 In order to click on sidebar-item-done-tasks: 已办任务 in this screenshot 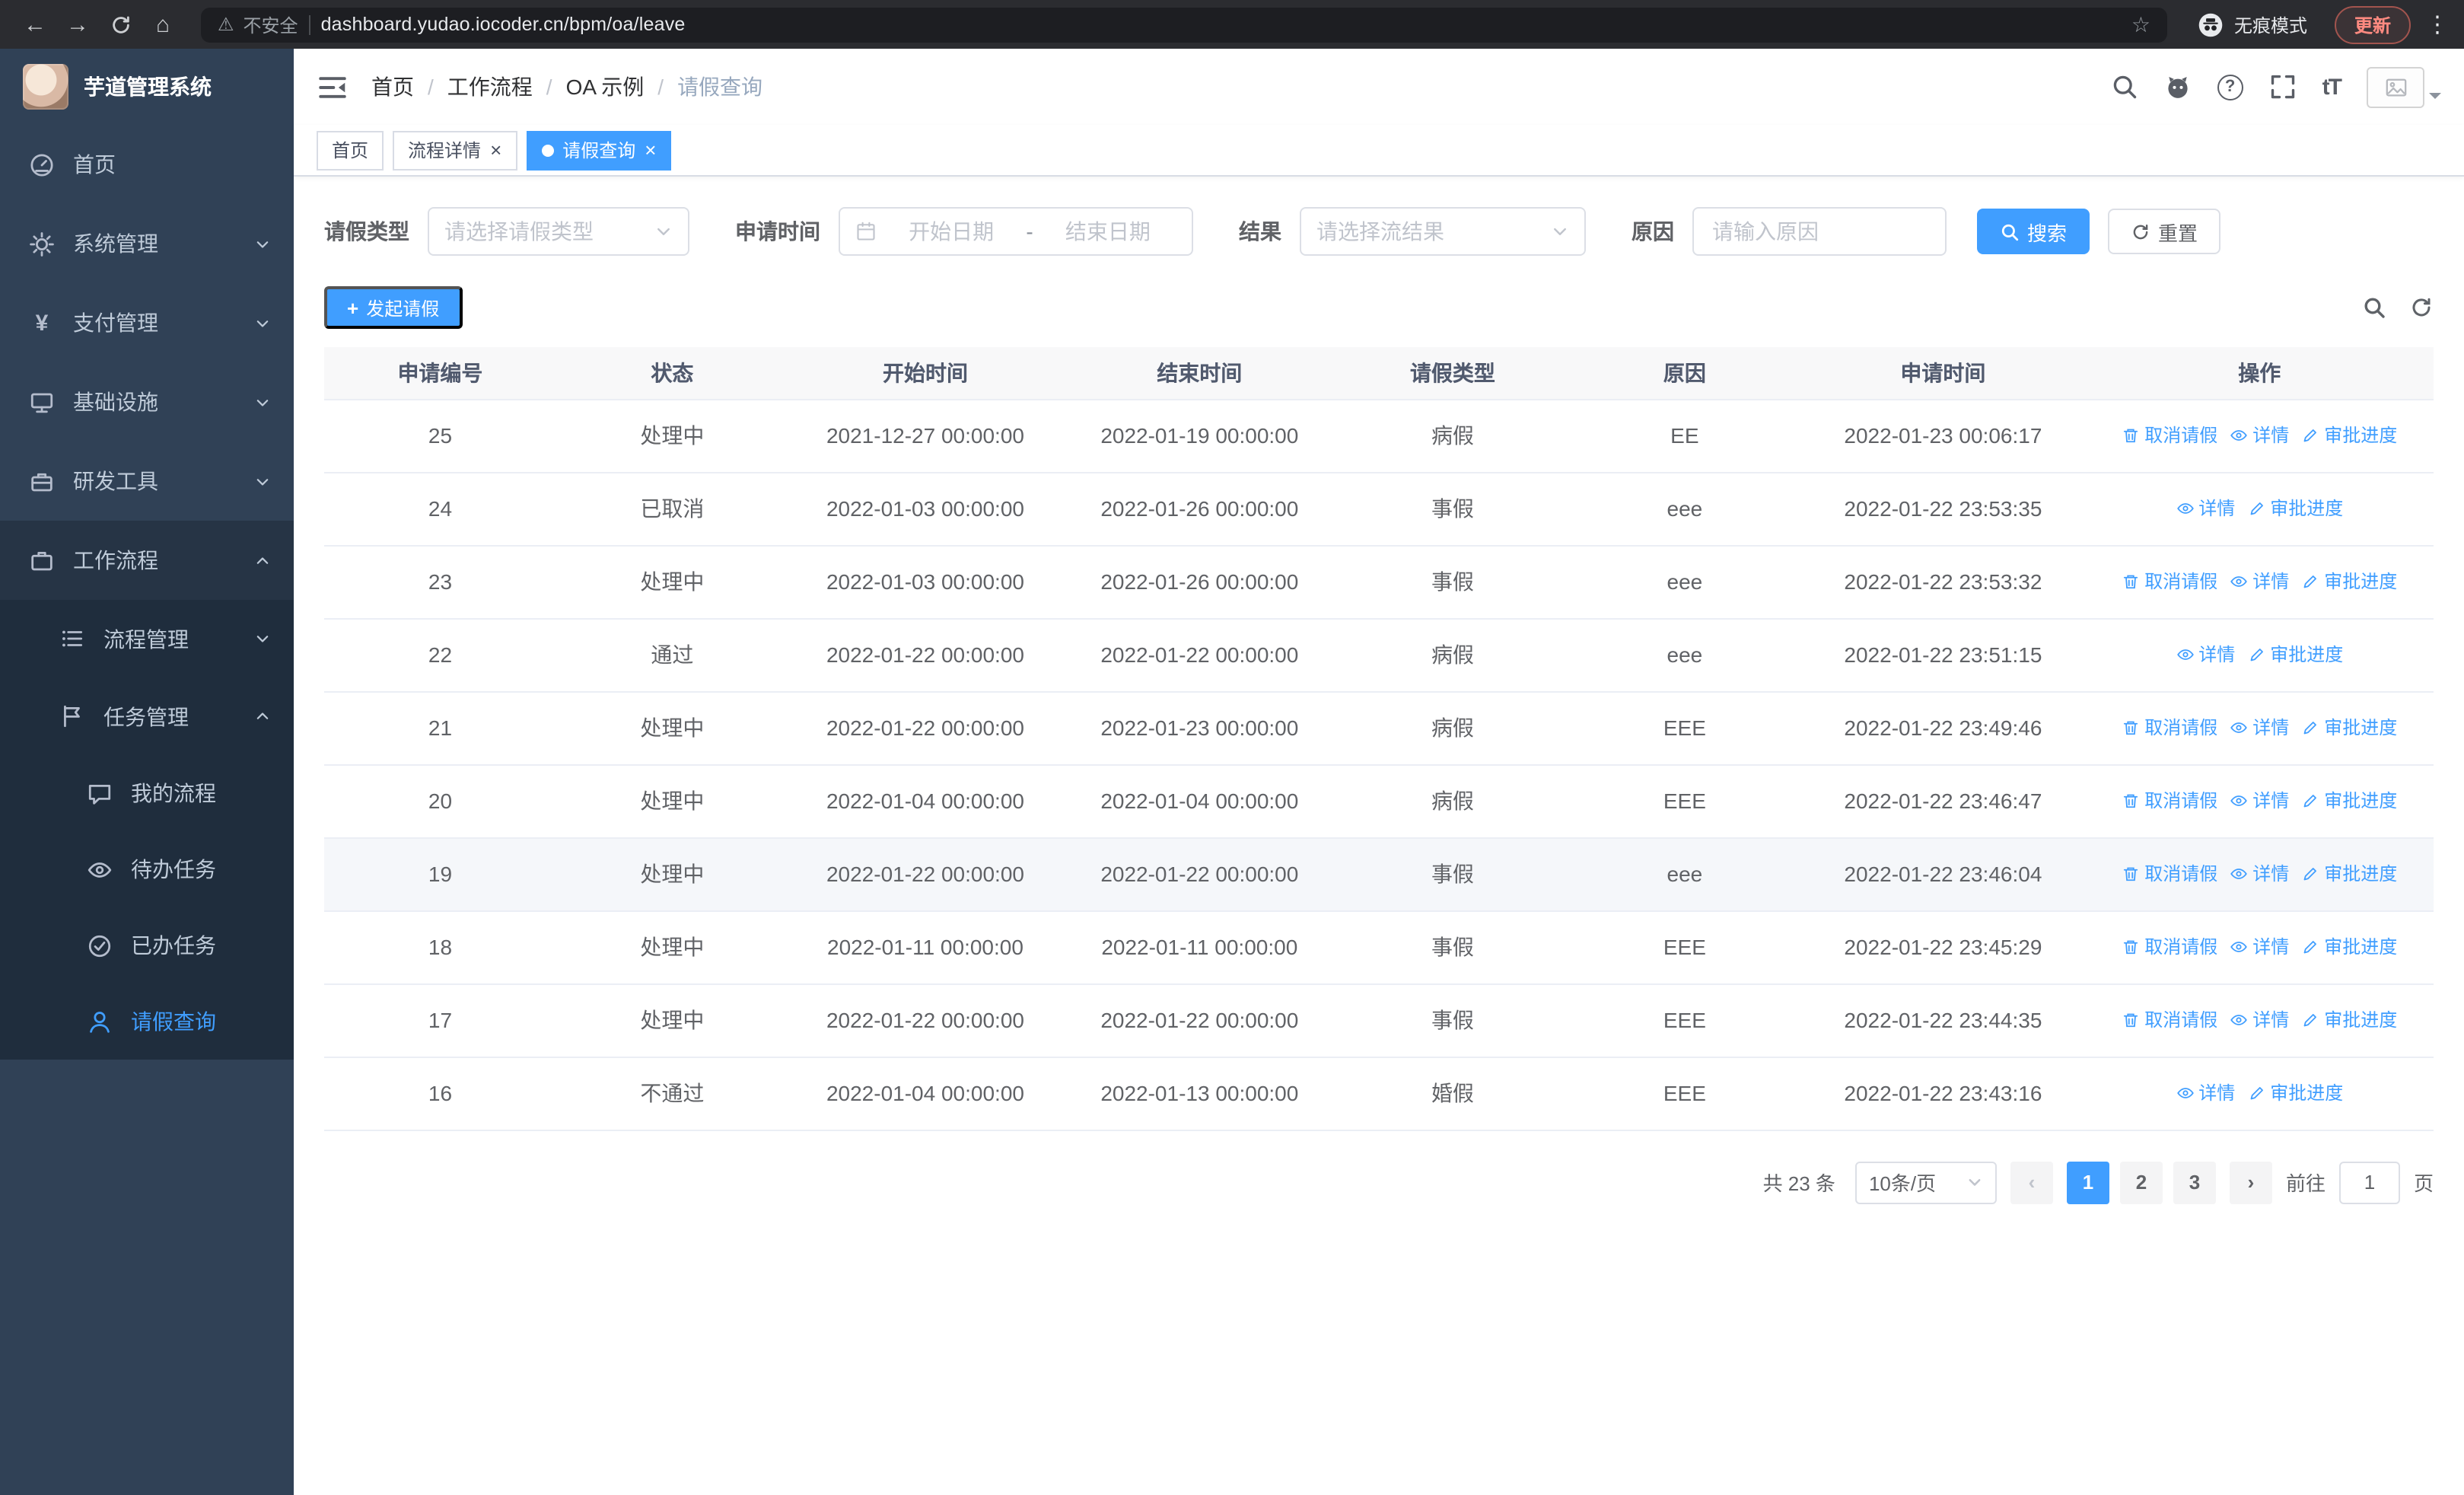, I will do `click(147, 945)`.